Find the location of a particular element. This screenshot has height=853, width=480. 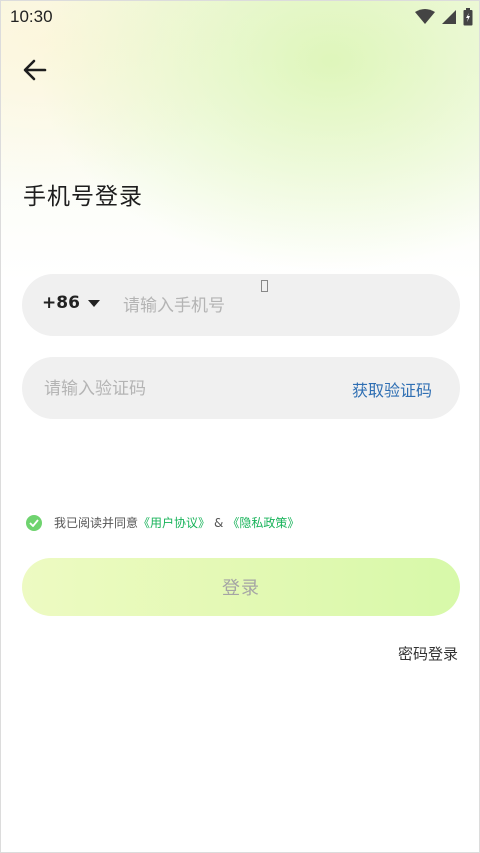

verification-code-input is located at coordinates (184, 389).